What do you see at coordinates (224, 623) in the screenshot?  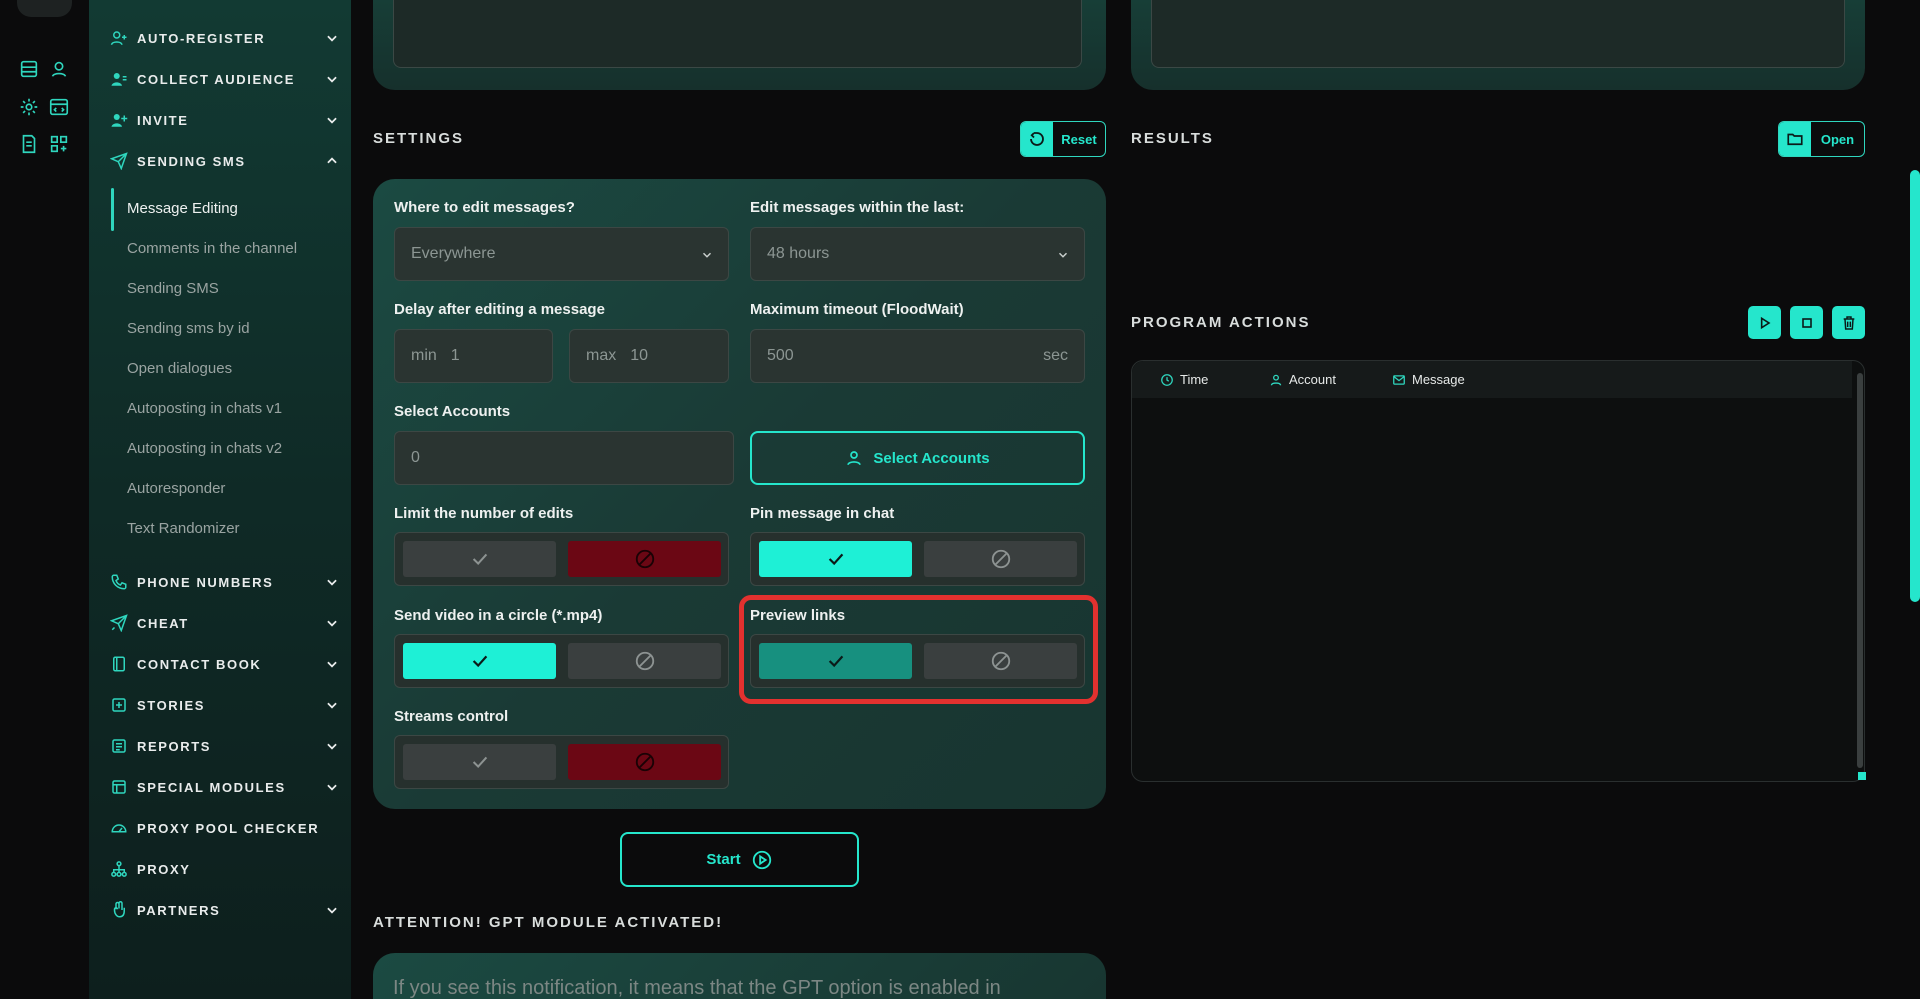 I see `nav-cheat: CHEAT` at bounding box center [224, 623].